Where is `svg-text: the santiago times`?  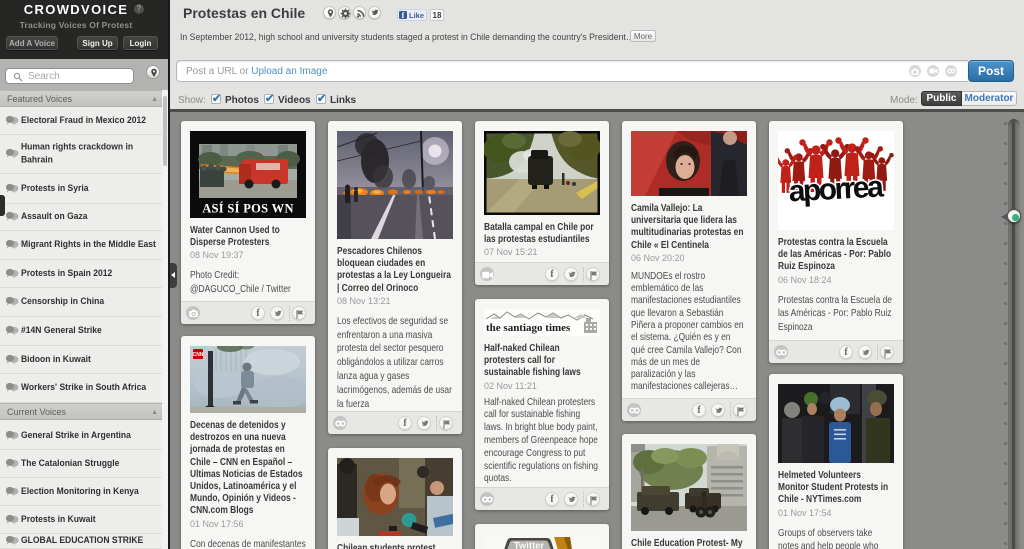 svg-text: the santiago times is located at coordinates (528, 328).